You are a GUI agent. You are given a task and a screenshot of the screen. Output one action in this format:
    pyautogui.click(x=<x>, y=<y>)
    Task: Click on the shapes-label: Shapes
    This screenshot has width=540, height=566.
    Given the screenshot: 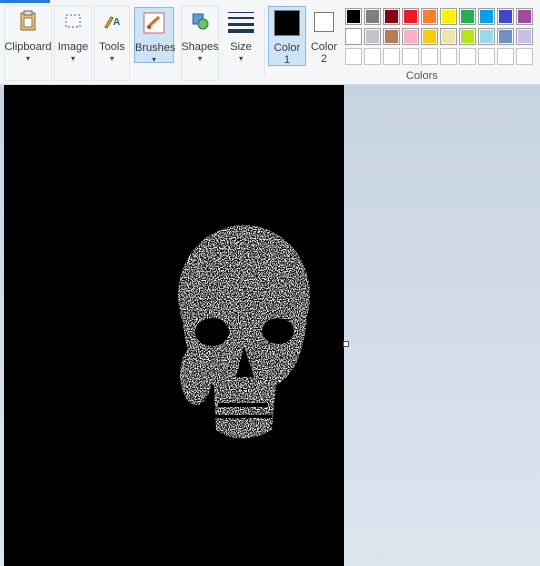 What is the action you would take?
    pyautogui.click(x=200, y=47)
    